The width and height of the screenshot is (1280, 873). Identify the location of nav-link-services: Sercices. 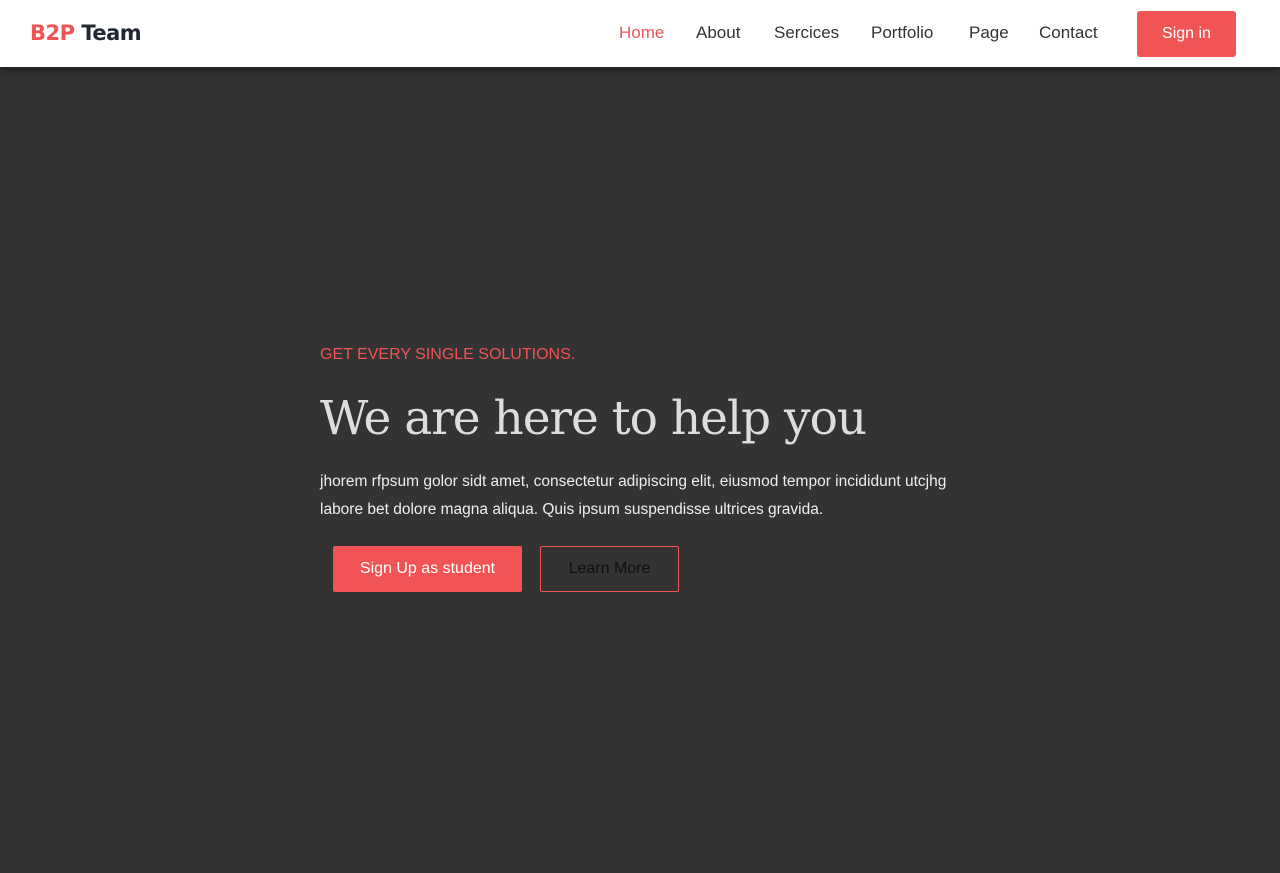
(806, 33).